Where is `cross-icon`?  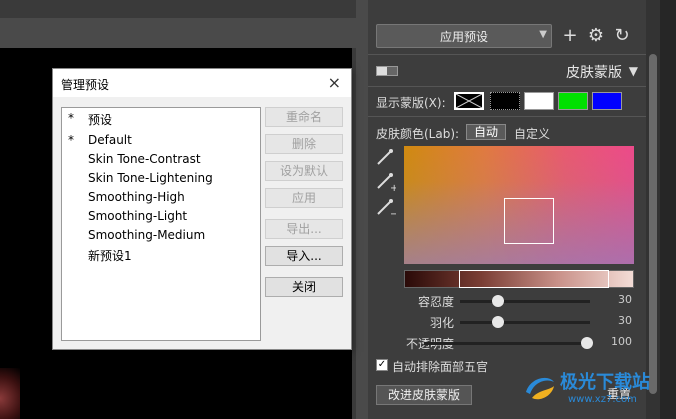
cross-icon is located at coordinates (469, 101).